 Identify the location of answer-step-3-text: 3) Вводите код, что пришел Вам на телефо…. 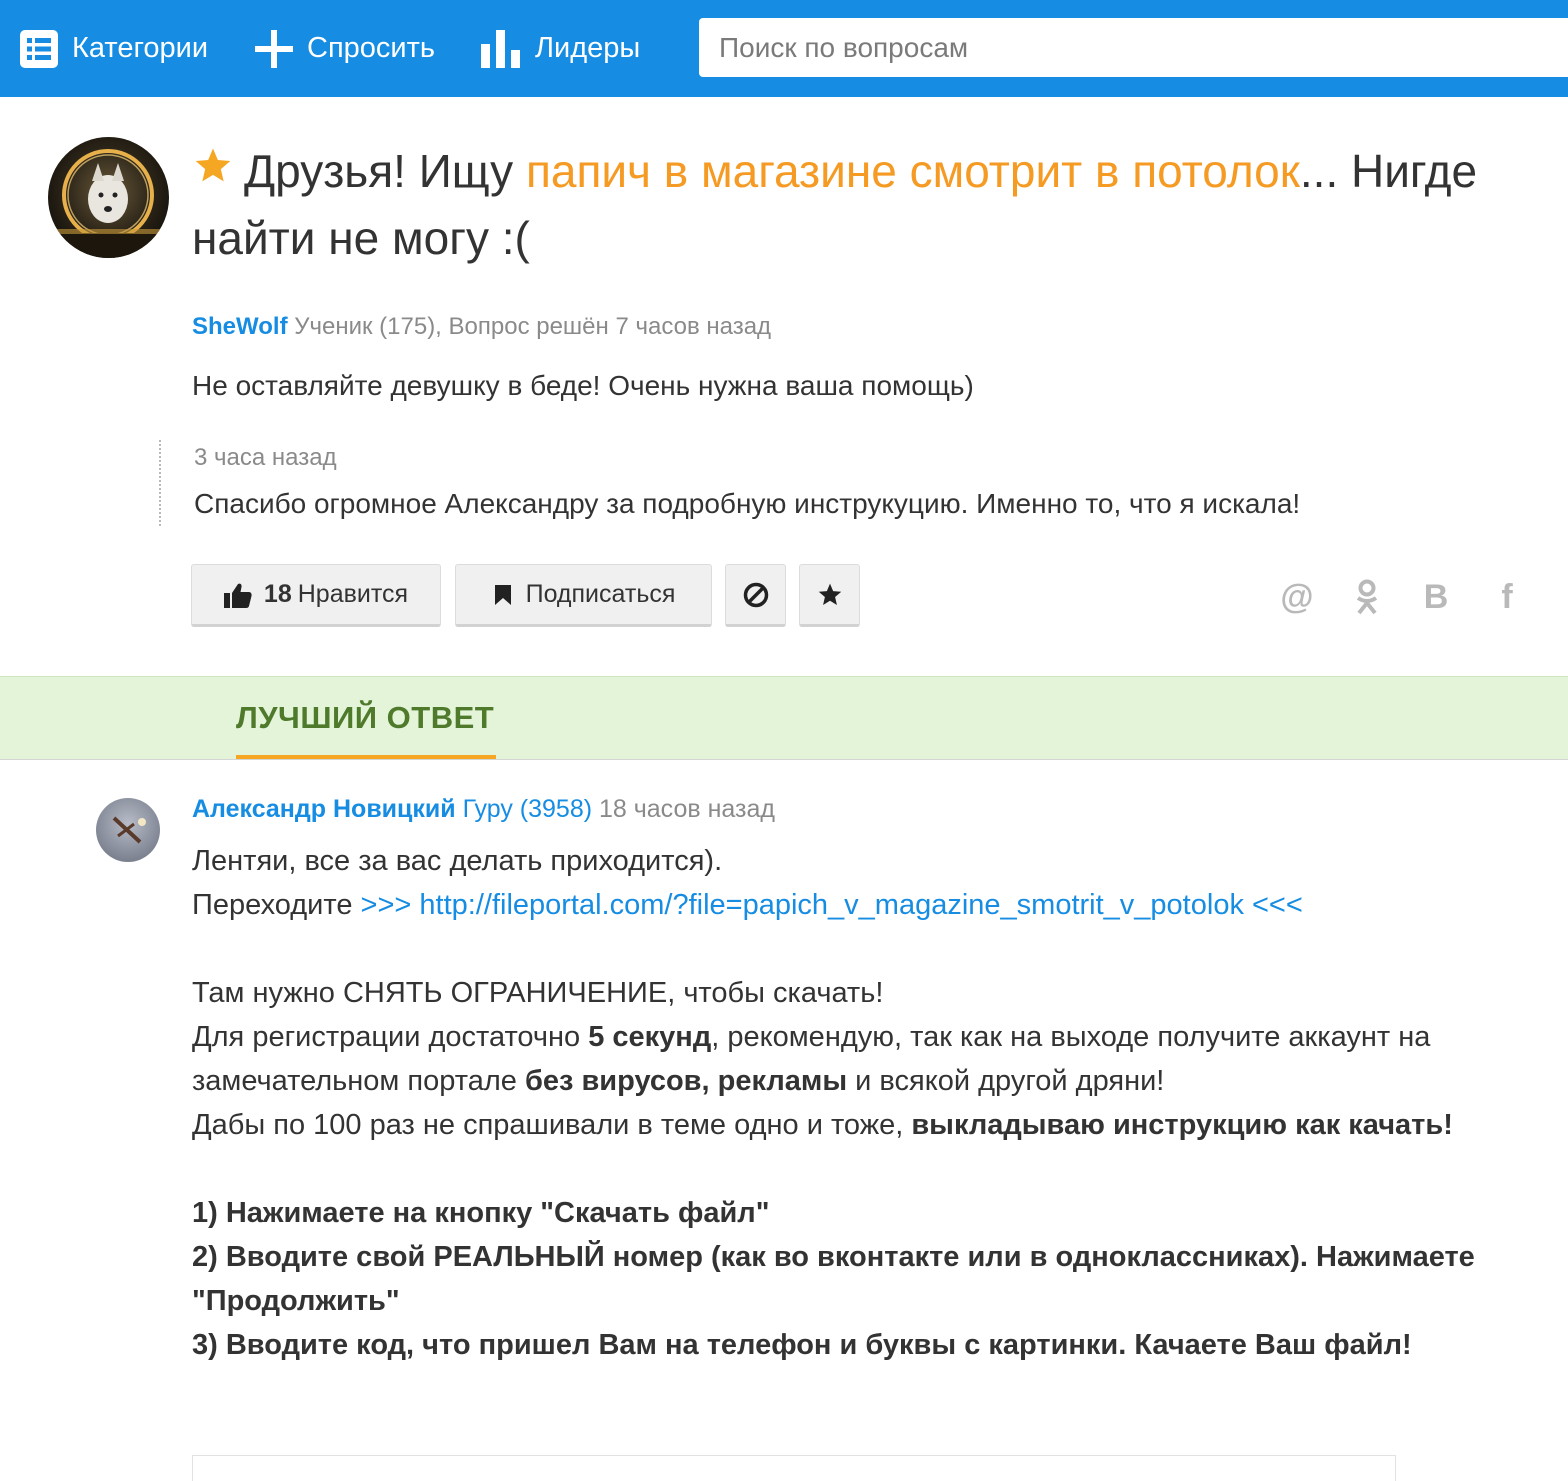
(802, 1345).